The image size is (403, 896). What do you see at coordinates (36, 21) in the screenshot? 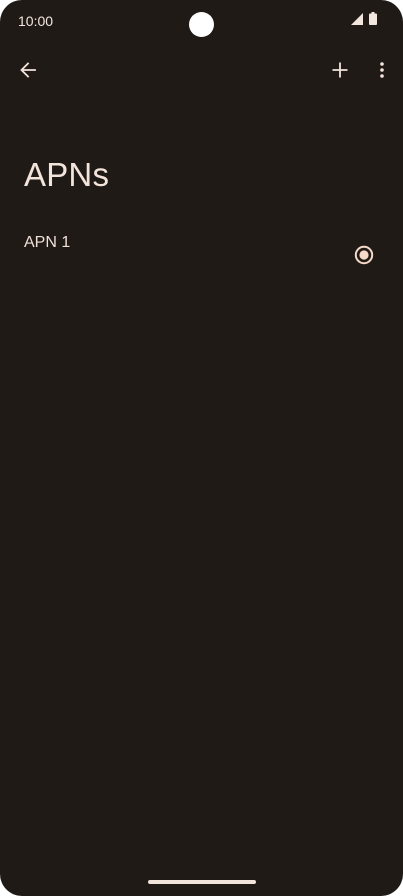
I see `status-time: 10:00` at bounding box center [36, 21].